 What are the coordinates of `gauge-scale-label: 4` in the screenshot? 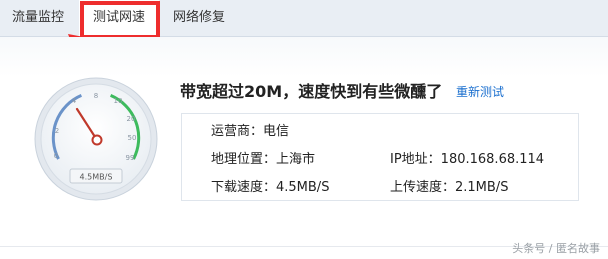 It's located at (74, 101).